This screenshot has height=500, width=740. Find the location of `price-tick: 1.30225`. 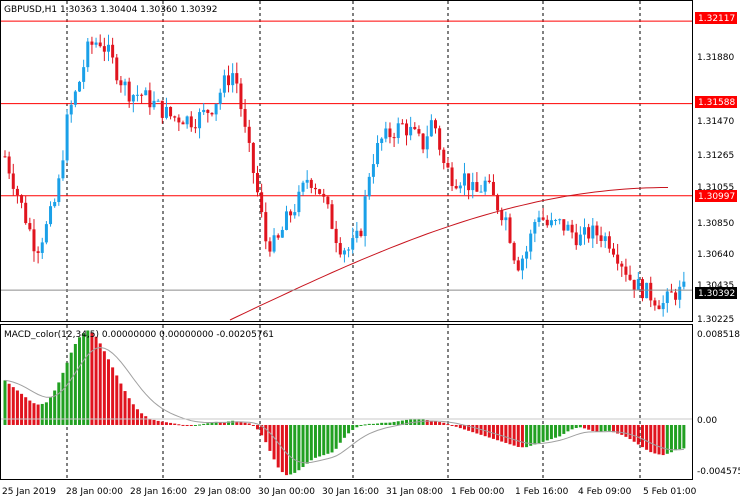

price-tick: 1.30225 is located at coordinates (715, 320).